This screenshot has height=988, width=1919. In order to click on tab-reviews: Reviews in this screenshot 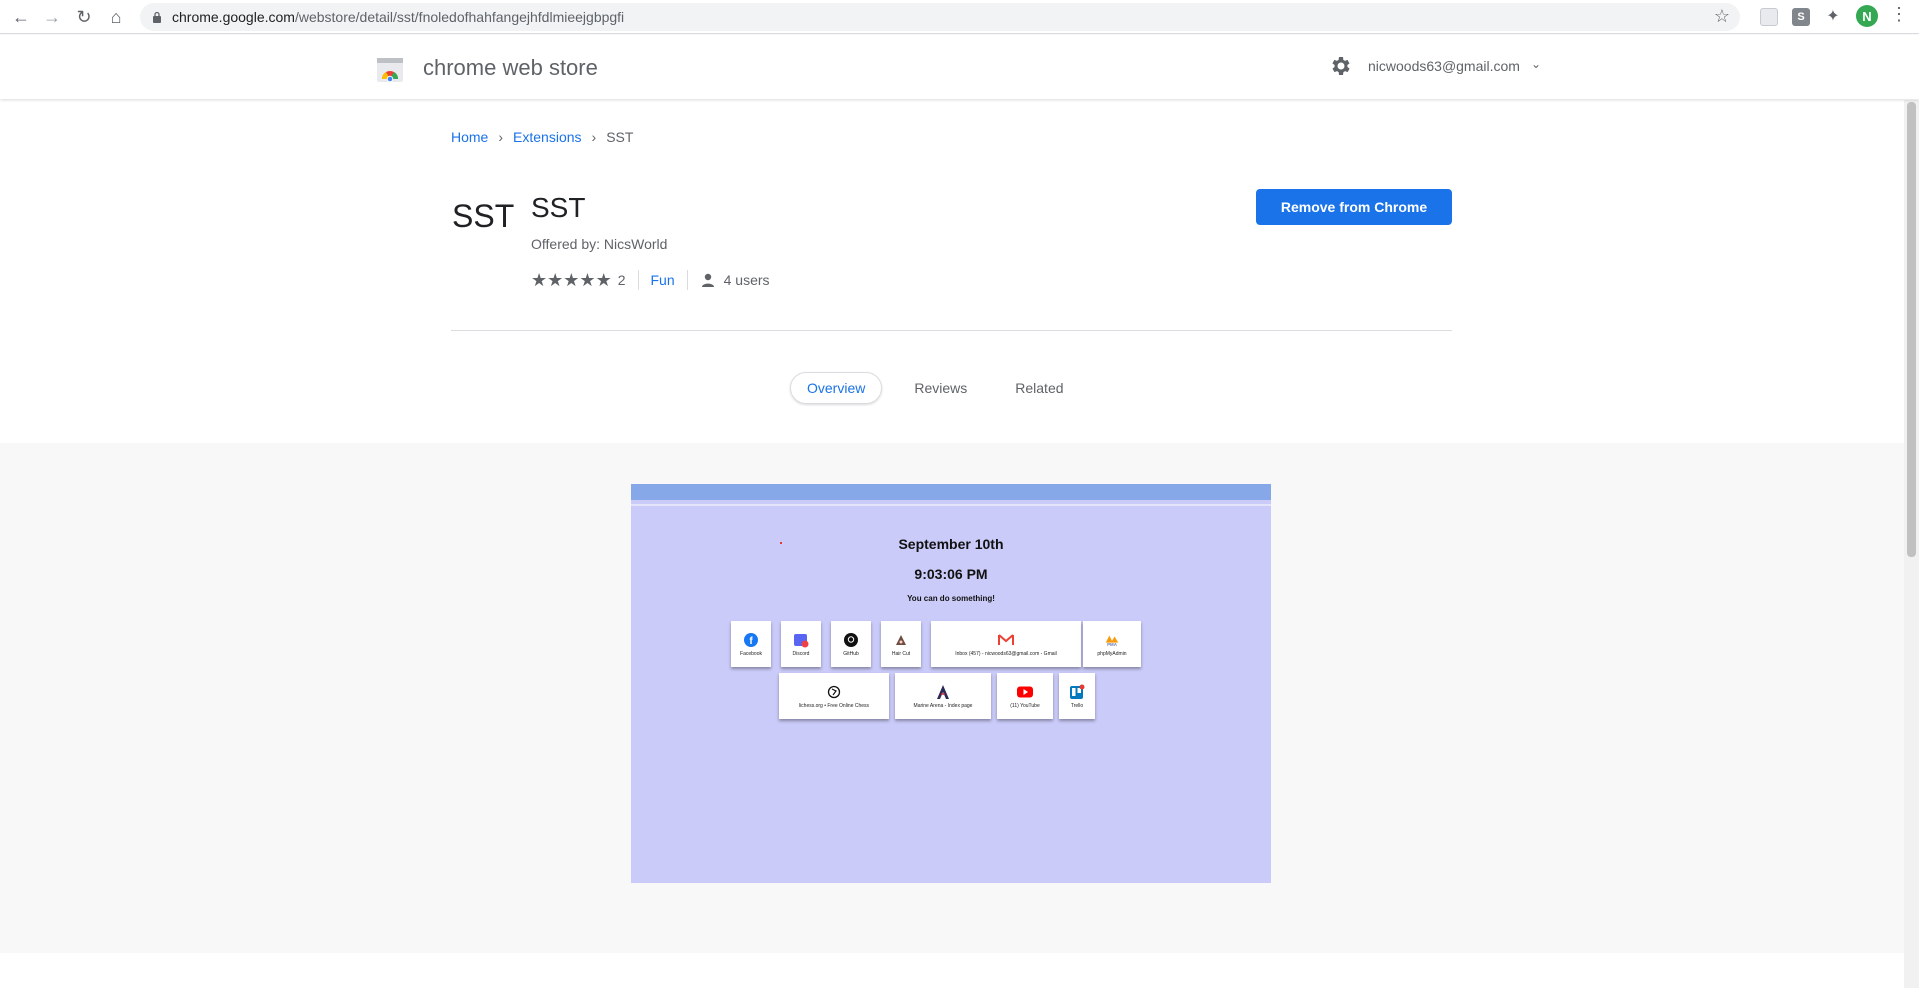, I will do `click(940, 388)`.